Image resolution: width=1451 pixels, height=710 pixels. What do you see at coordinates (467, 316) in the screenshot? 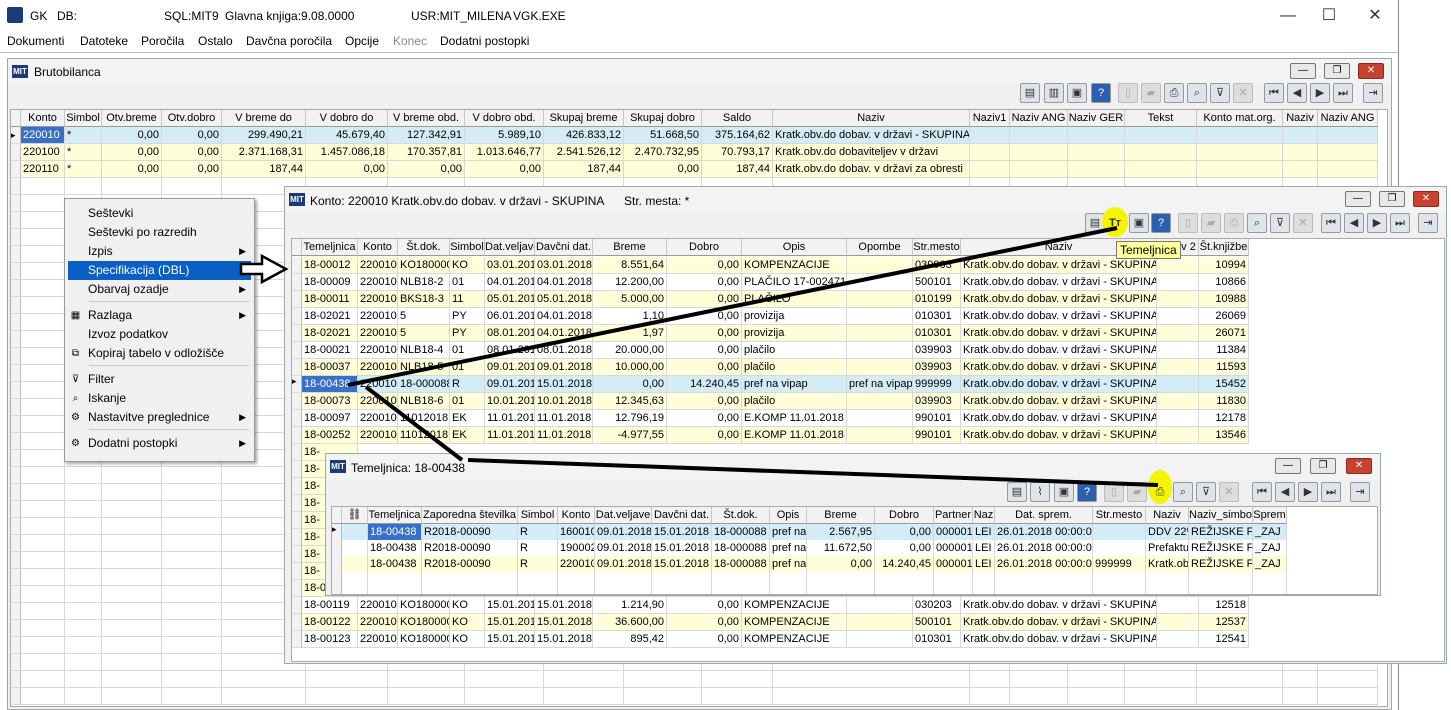
I see `table-cell: PY` at bounding box center [467, 316].